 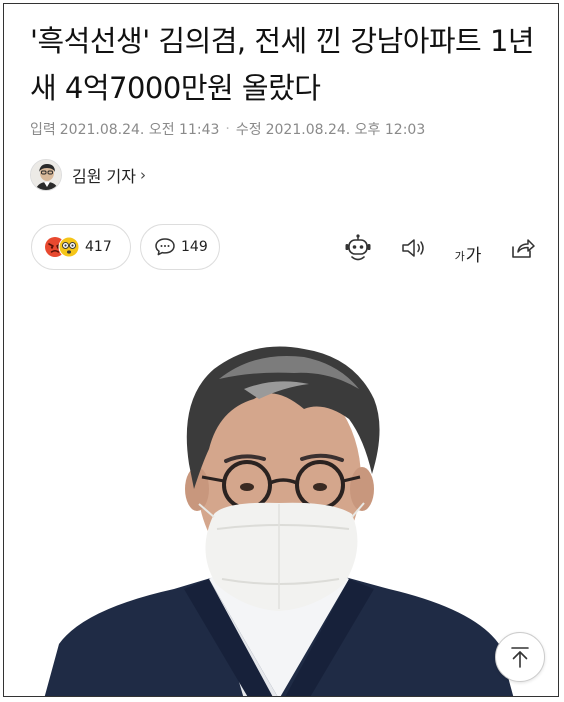 I want to click on comment-count: 149, so click(x=194, y=247).